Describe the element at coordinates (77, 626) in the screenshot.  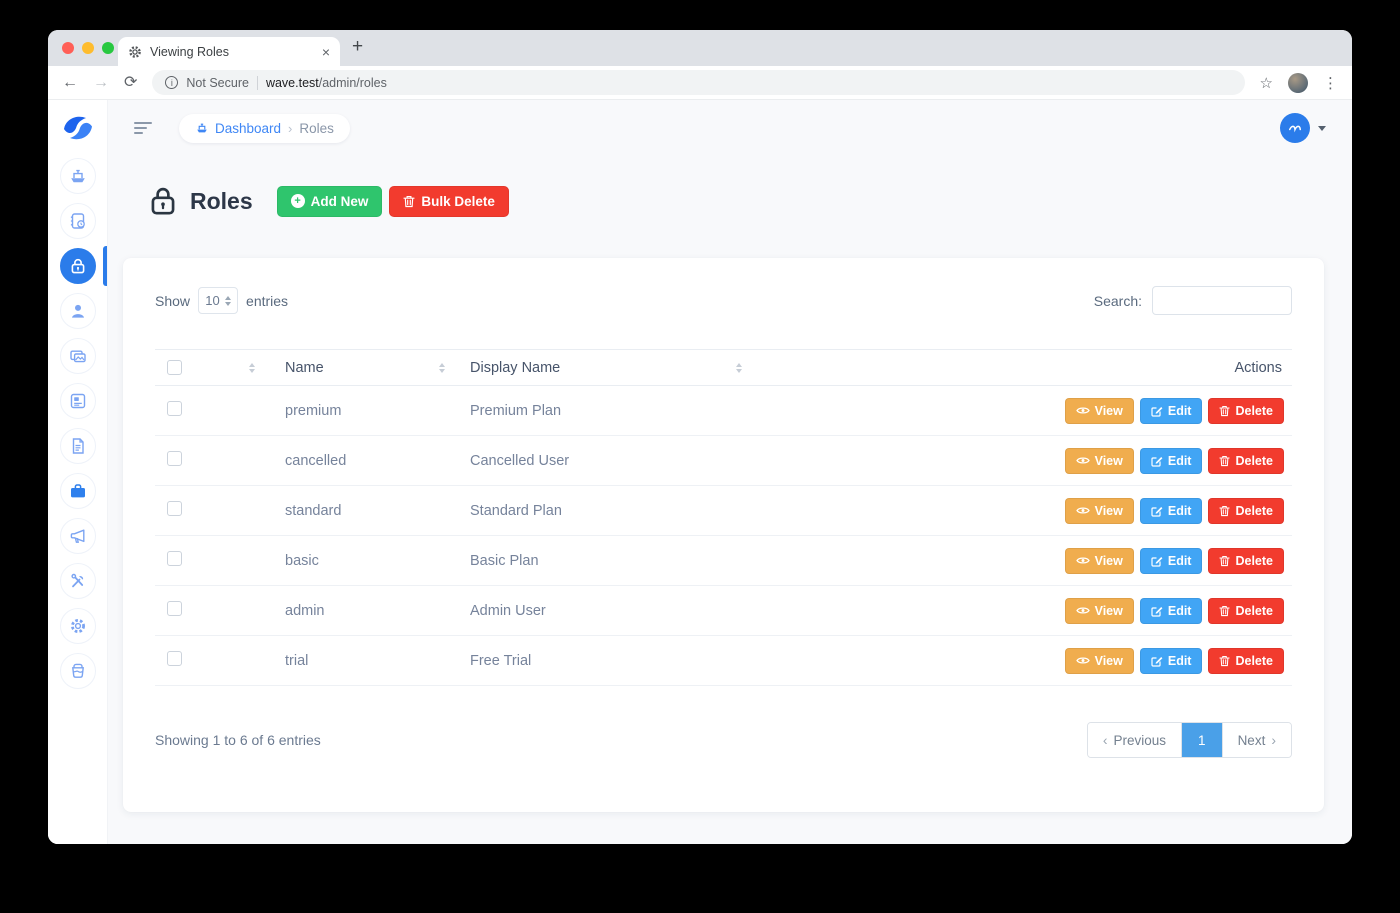
I see `sidebar-item-settings` at that location.